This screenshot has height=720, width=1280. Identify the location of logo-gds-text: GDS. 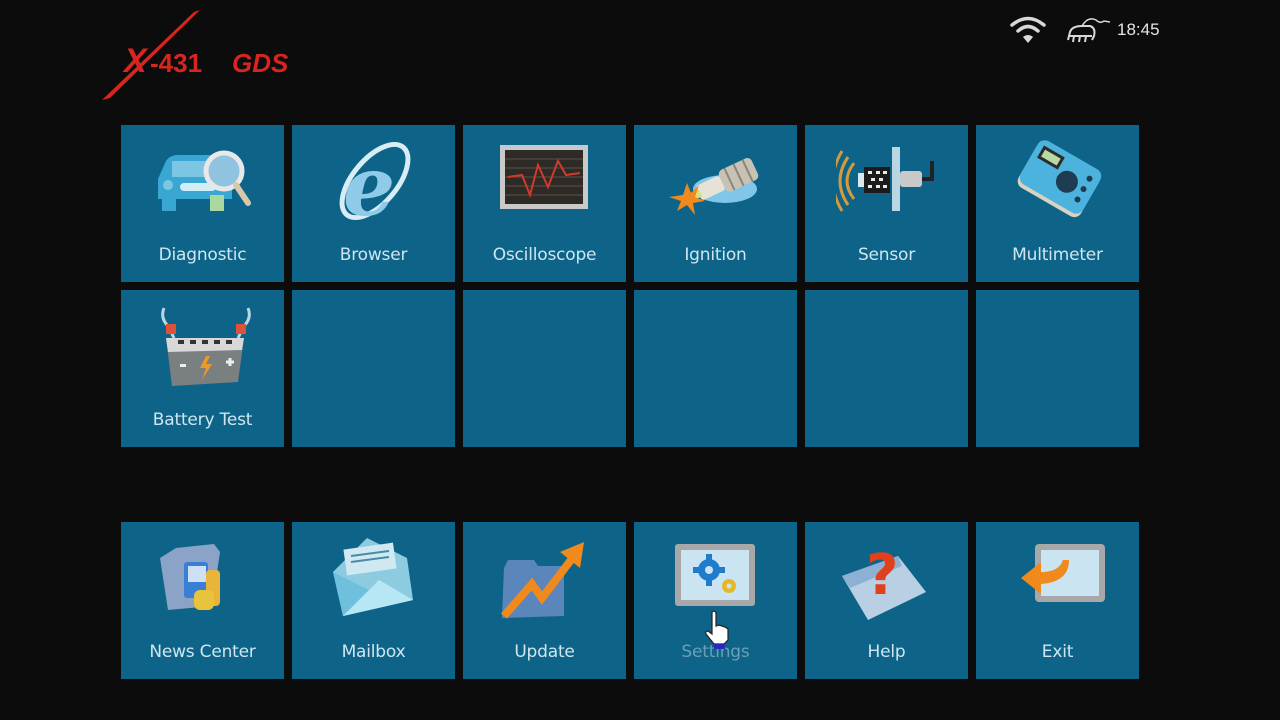
(260, 63).